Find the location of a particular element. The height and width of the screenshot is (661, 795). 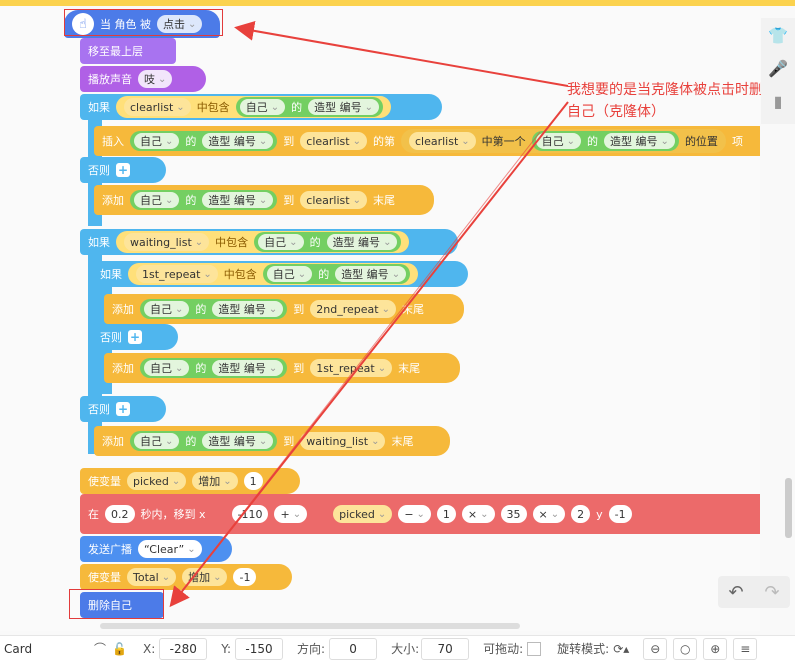

undo-icon: ↶ is located at coordinates (735, 592).